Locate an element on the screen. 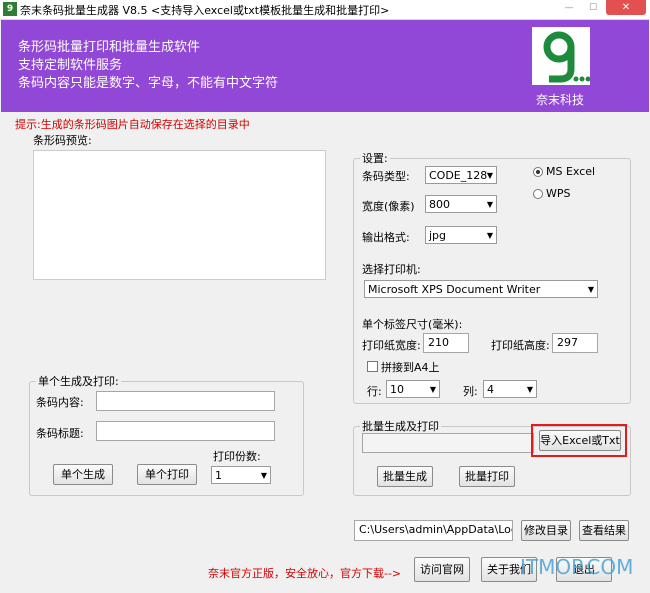 This screenshot has height=593, width=650. banner-line-2: 支持定制软件服务 is located at coordinates (70, 65).